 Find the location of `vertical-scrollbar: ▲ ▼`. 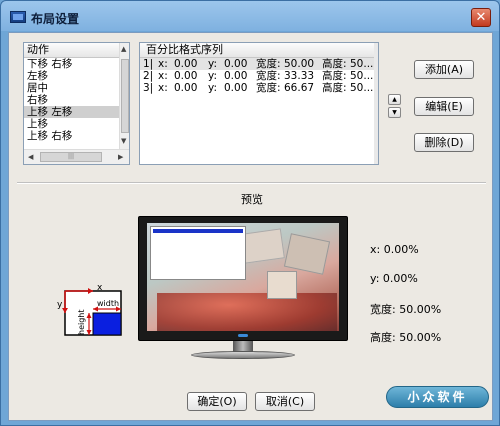

vertical-scrollbar: ▲ ▼ is located at coordinates (124, 96).